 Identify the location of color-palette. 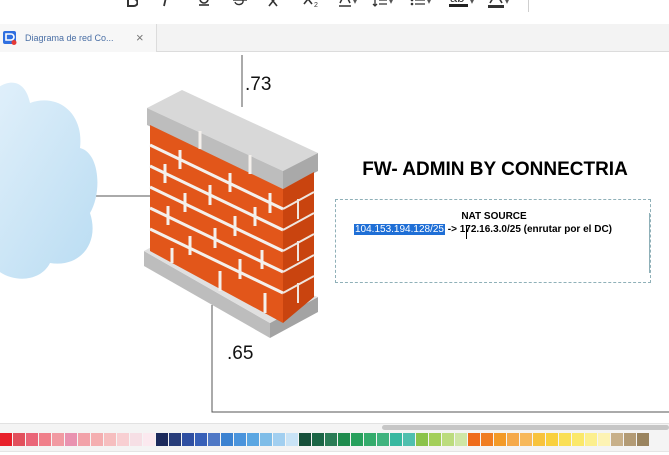
(334, 439).